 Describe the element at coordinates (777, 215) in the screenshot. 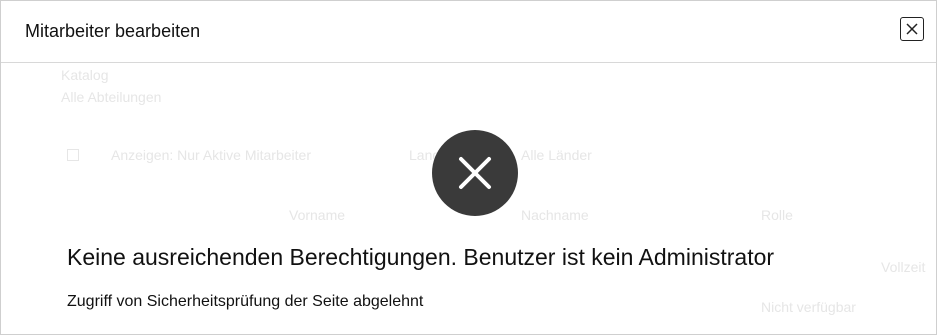

I see `bg-col-role: Rolle` at that location.